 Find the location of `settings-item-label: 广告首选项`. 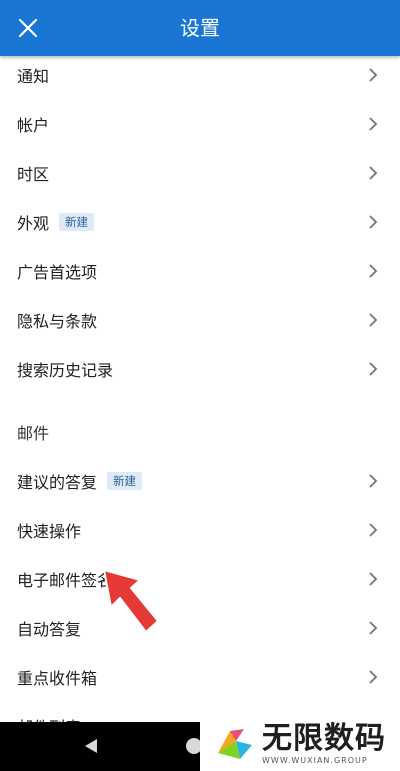

settings-item-label: 广告首选项 is located at coordinates (57, 272).